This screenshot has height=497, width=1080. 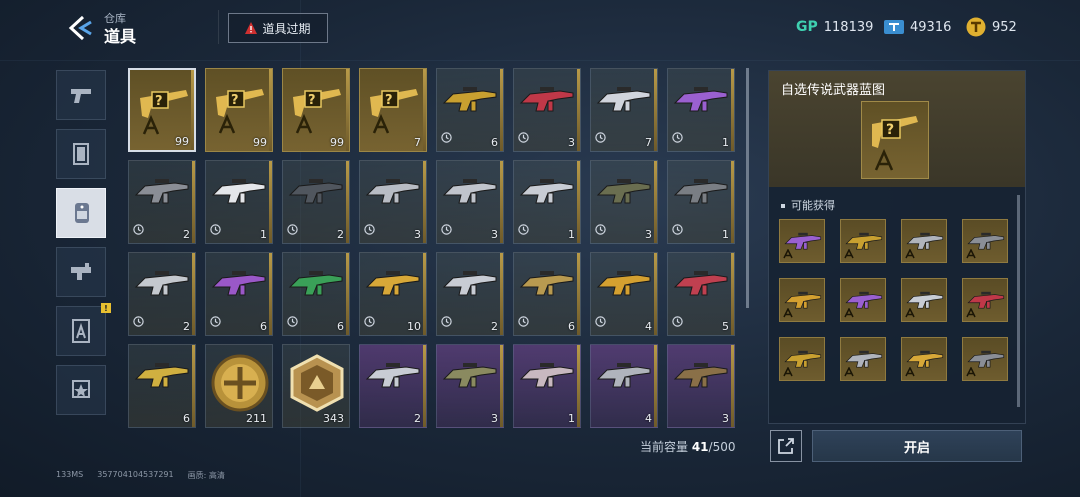 I want to click on detail-item-preview: ?, so click(x=895, y=140).